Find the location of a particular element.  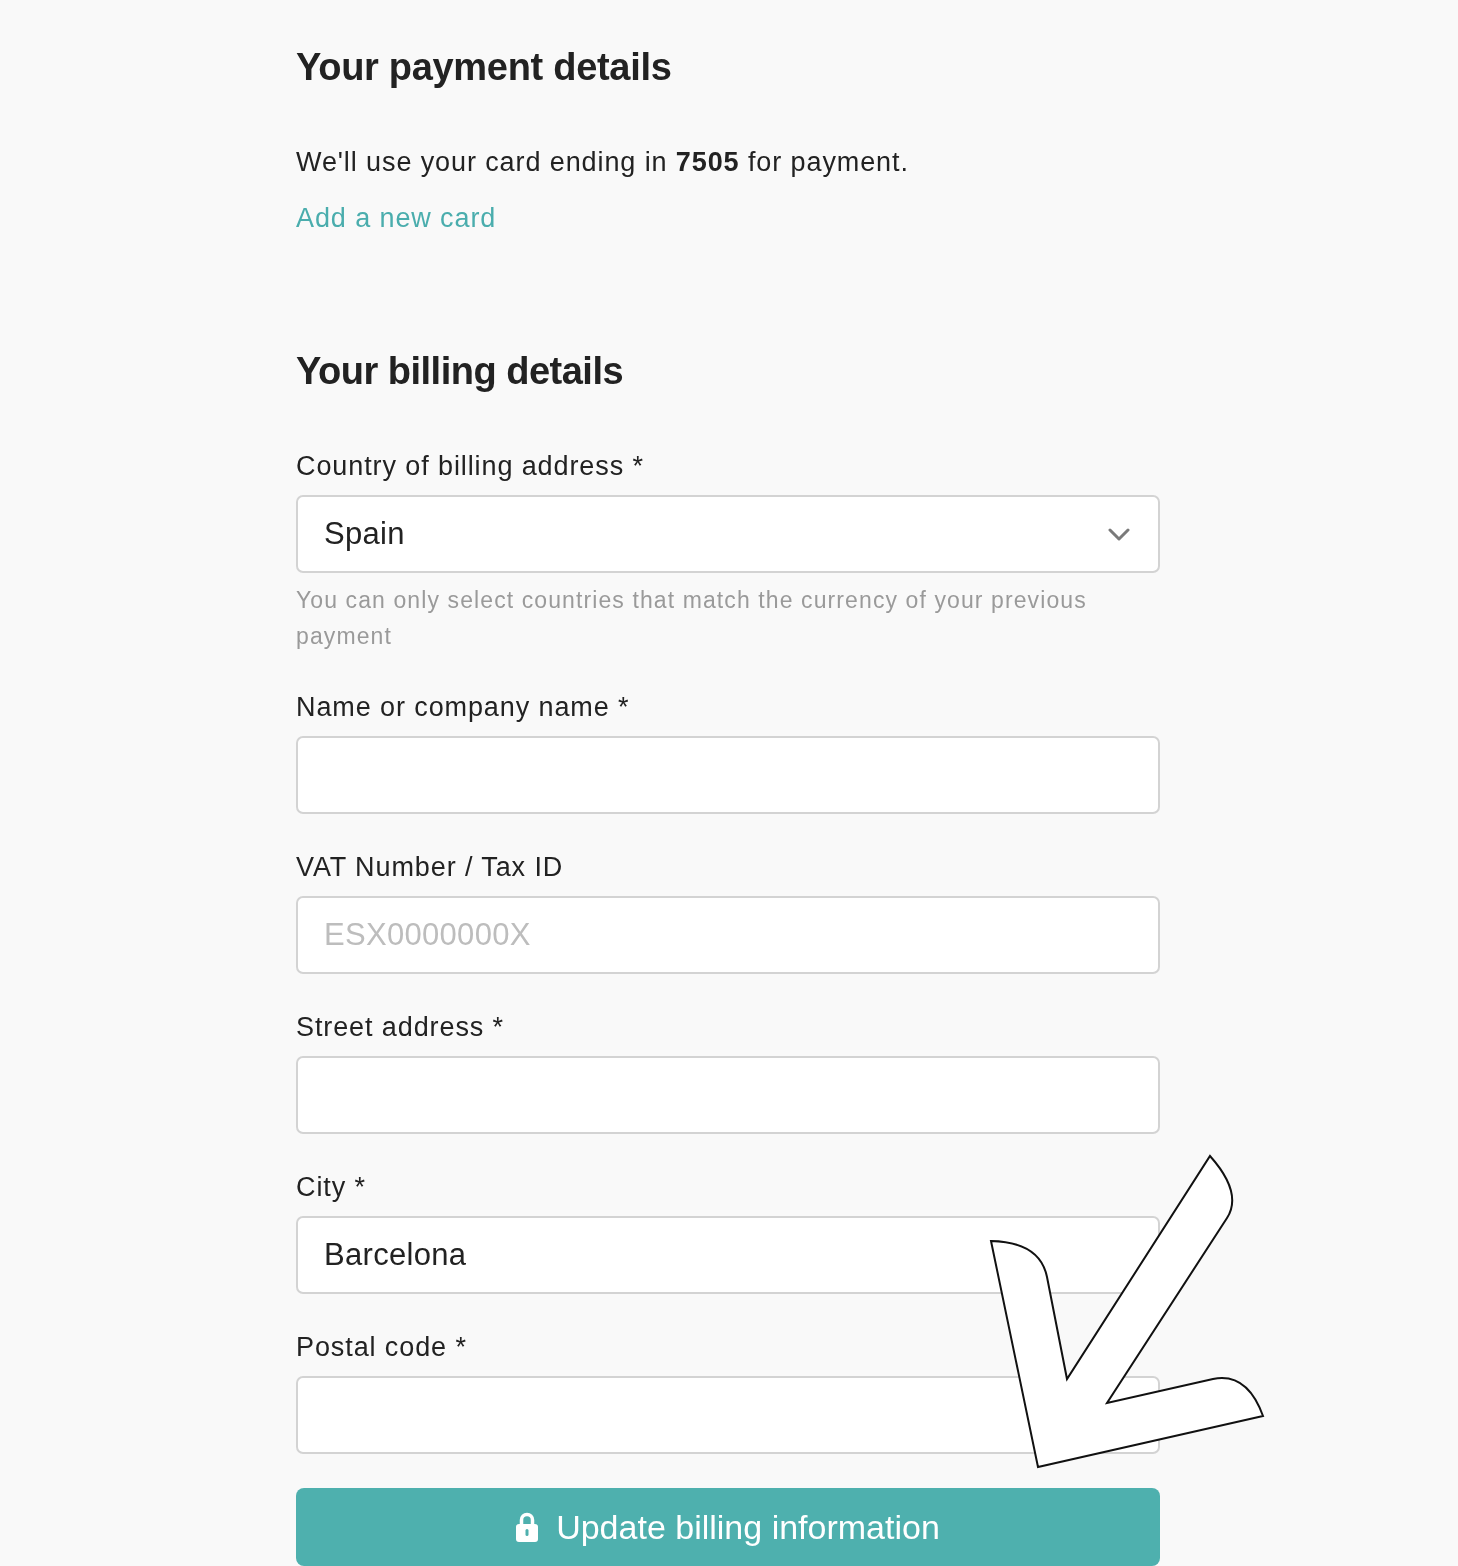

text-field: ESX0000000X is located at coordinates (728, 935).